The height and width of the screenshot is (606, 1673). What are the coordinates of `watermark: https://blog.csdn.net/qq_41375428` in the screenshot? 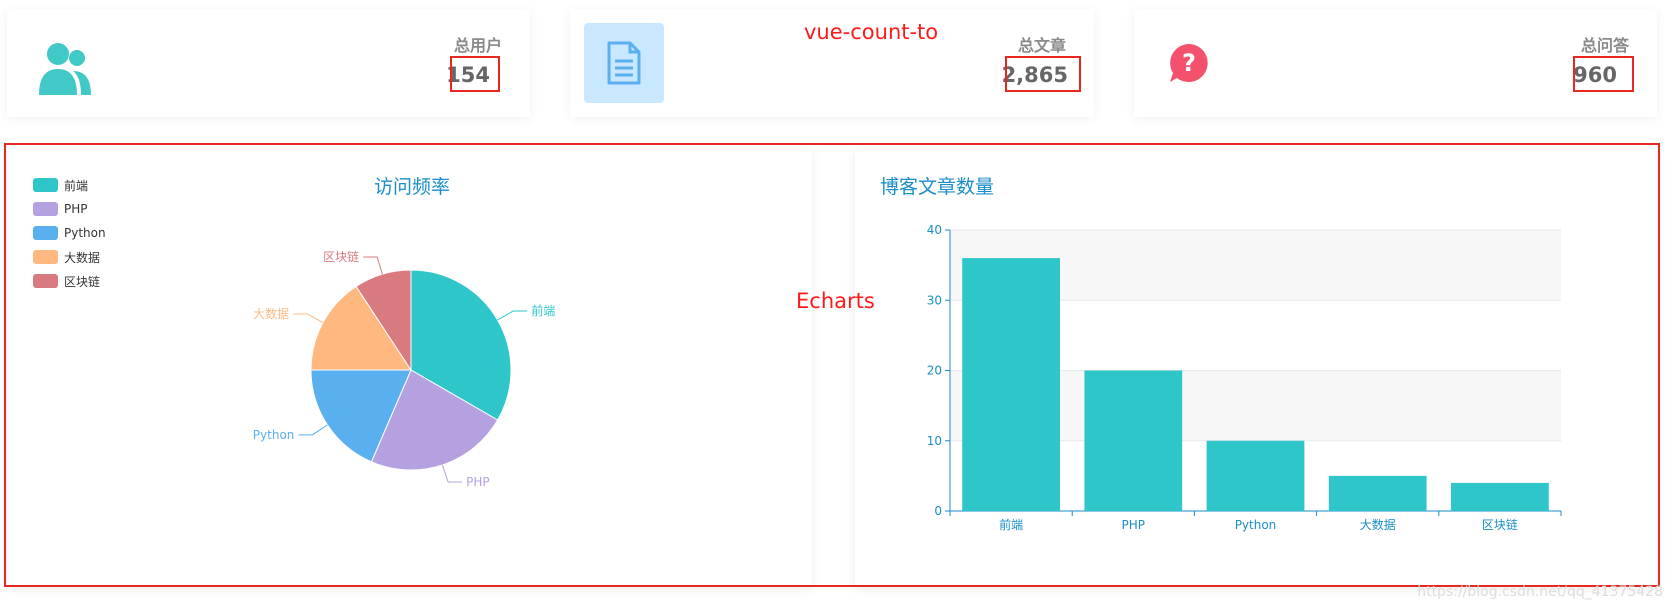 It's located at (1540, 592).